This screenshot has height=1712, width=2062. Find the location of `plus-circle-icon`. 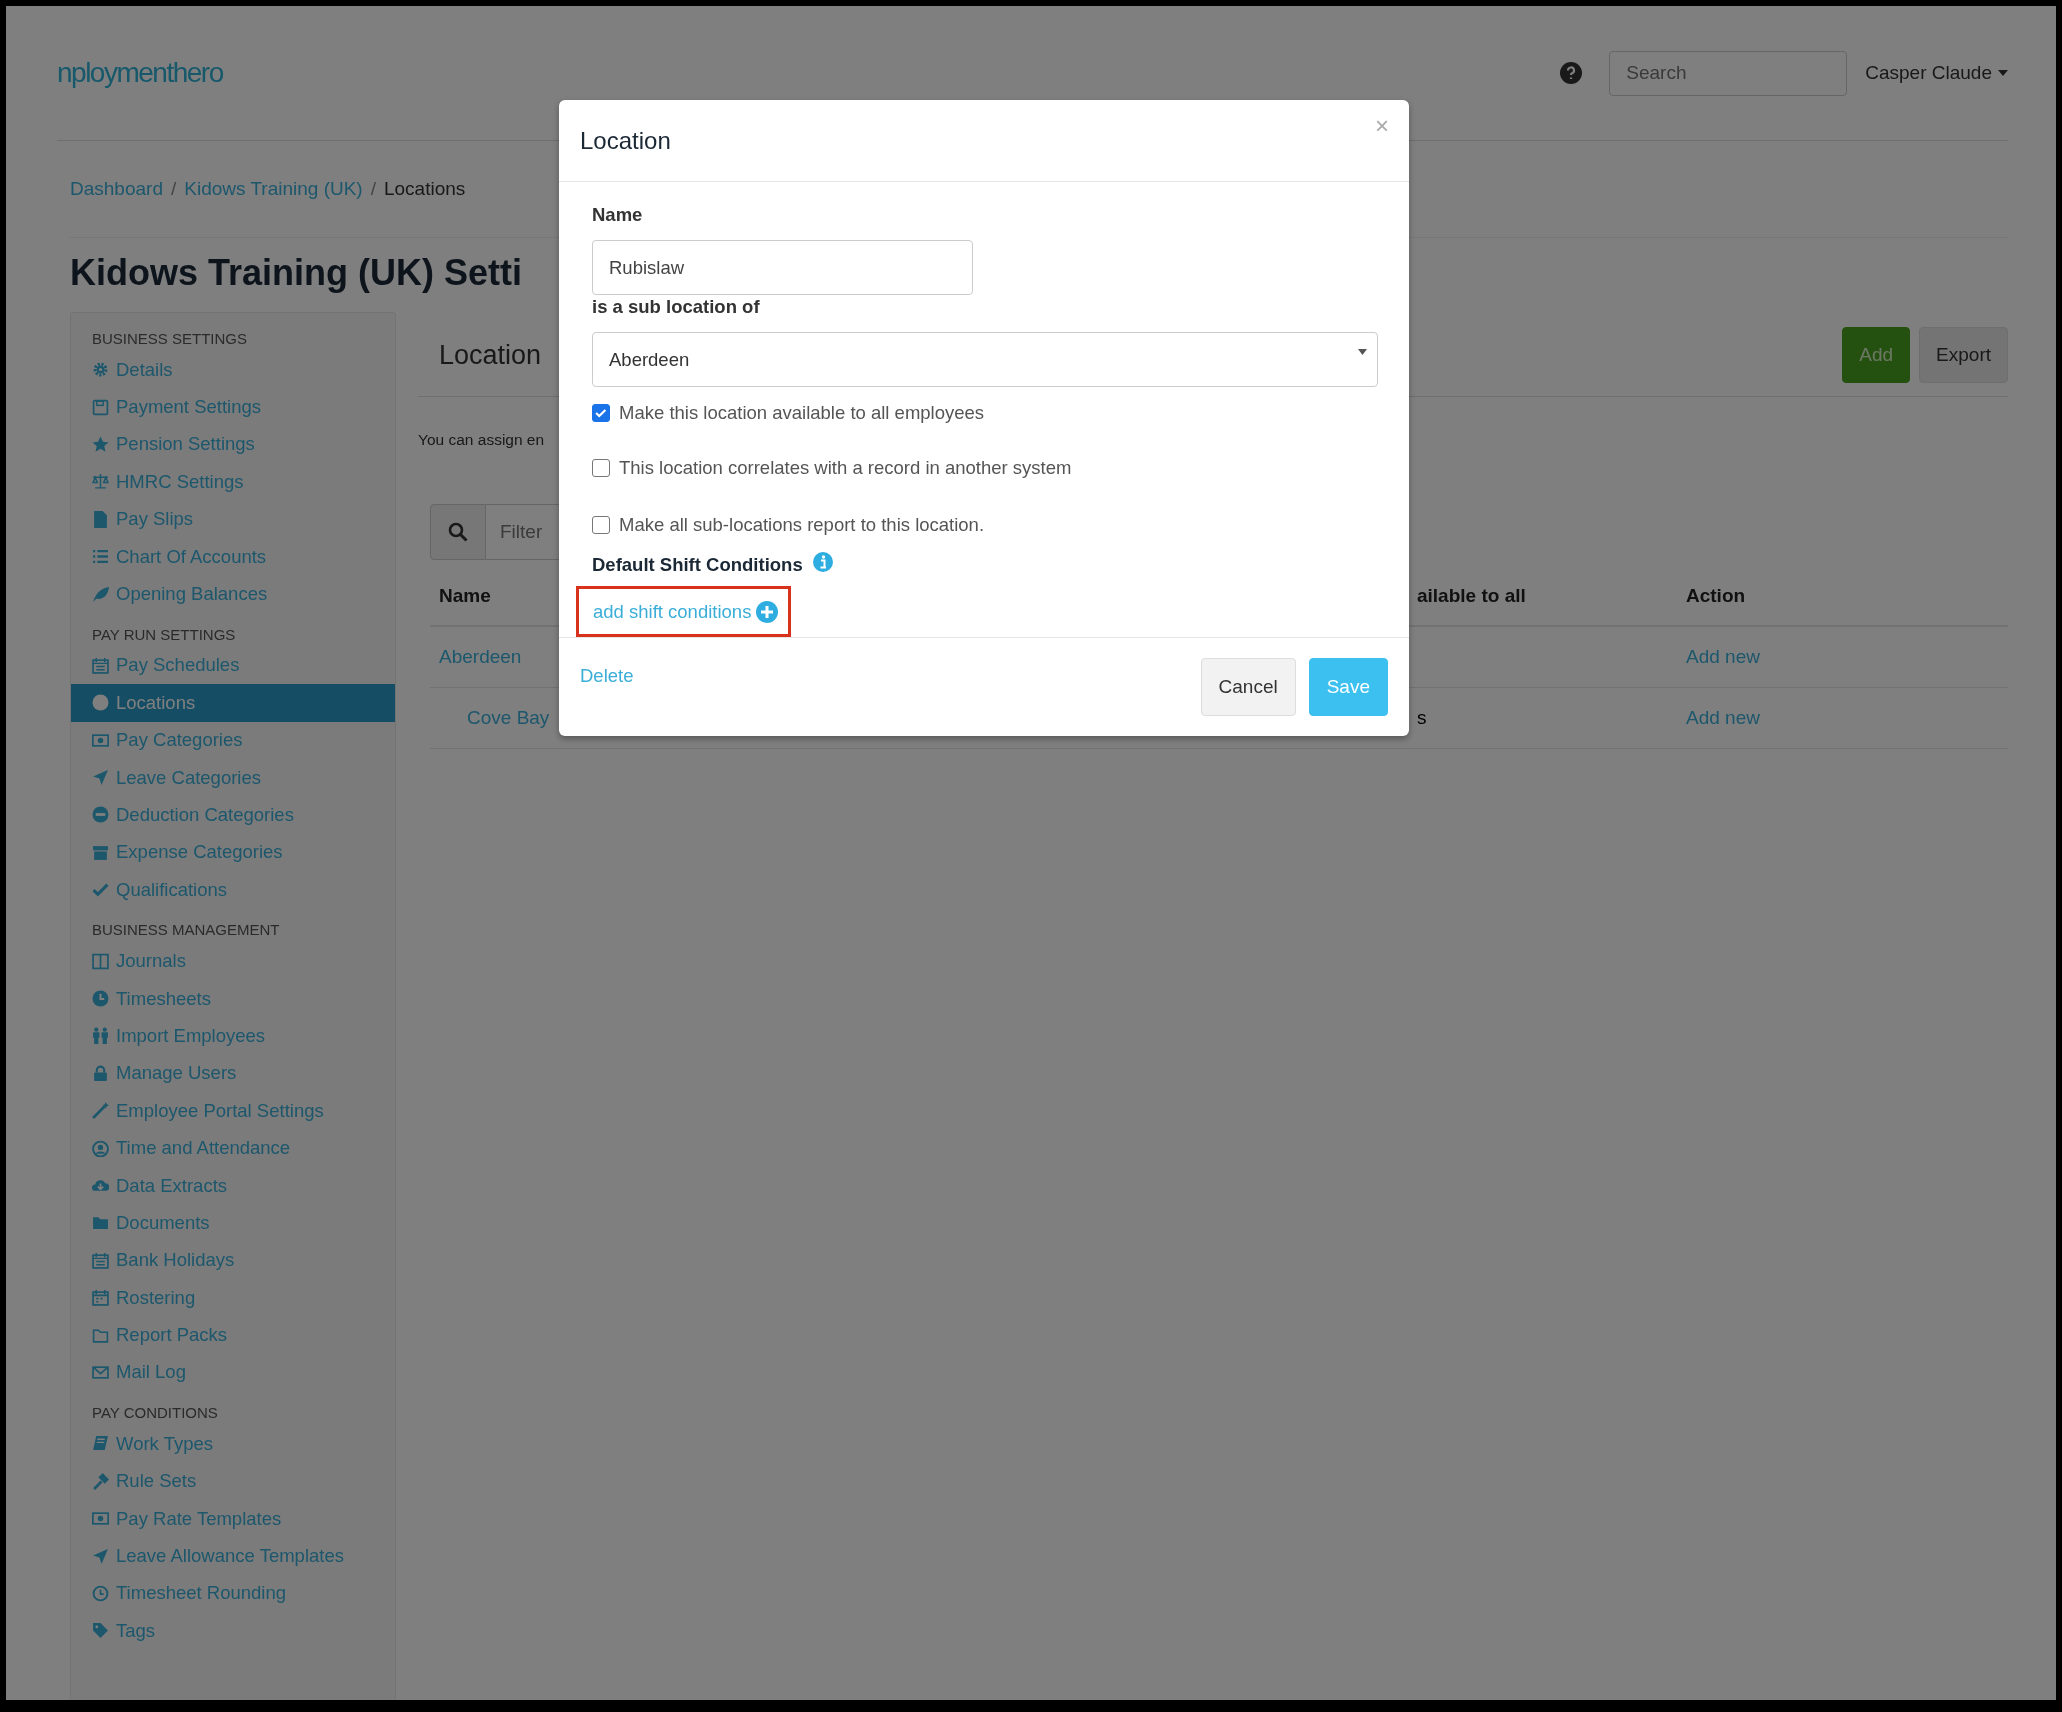

plus-circle-icon is located at coordinates (767, 611).